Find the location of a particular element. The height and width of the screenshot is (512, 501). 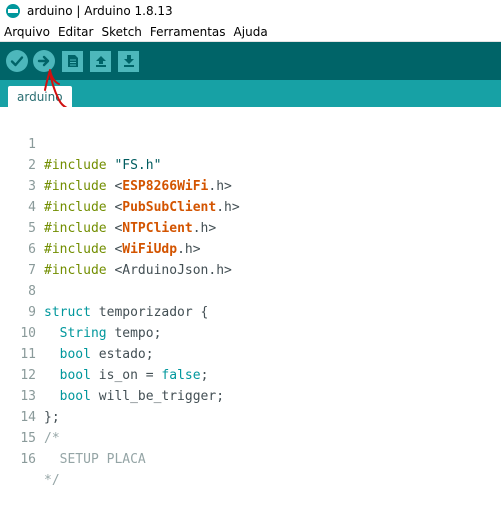

tab-bar: arduino is located at coordinates (250, 93).